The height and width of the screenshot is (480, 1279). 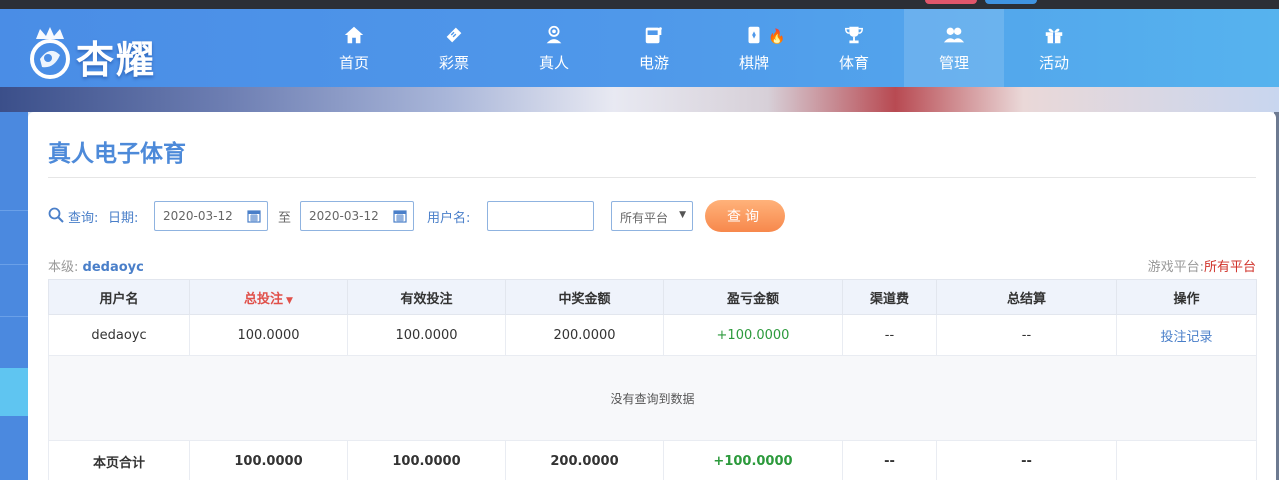 What do you see at coordinates (777, 37) in the screenshot?
I see `hot-flame-icon: 🔥` at bounding box center [777, 37].